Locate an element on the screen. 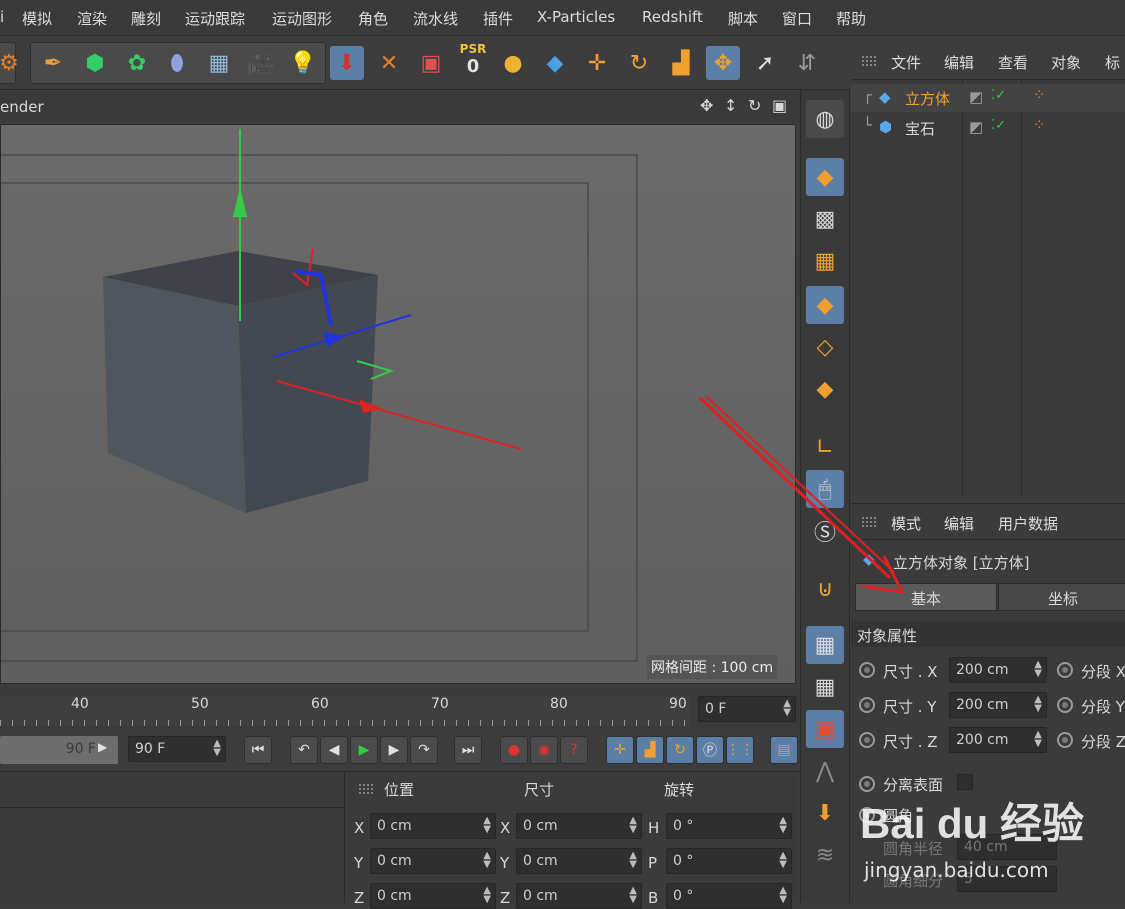 Image resolution: width=1125 pixels, height=909 pixels. psr-button: PSR 0 is located at coordinates (473, 63).